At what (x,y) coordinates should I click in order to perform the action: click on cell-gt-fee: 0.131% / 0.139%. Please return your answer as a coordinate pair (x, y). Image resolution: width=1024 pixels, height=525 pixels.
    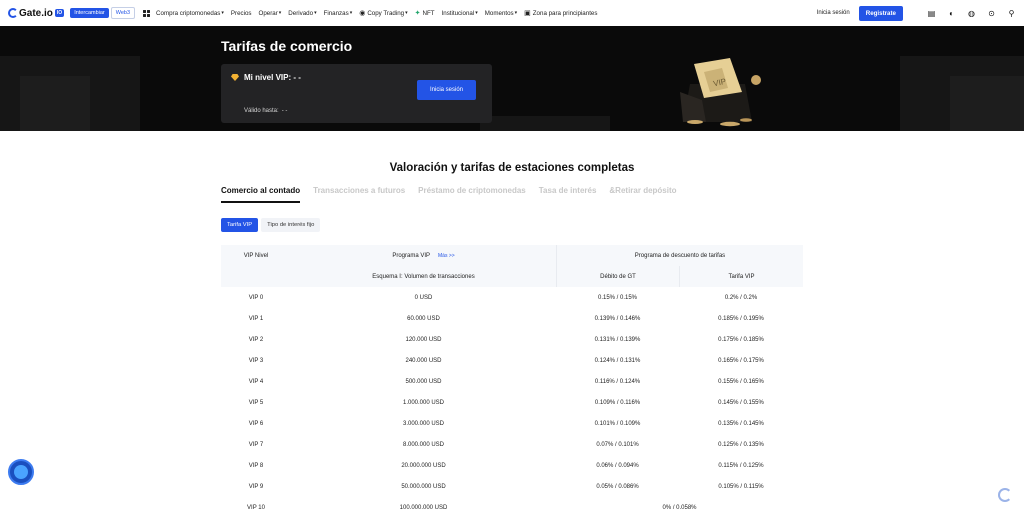
    Looking at the image, I should click on (617, 339).